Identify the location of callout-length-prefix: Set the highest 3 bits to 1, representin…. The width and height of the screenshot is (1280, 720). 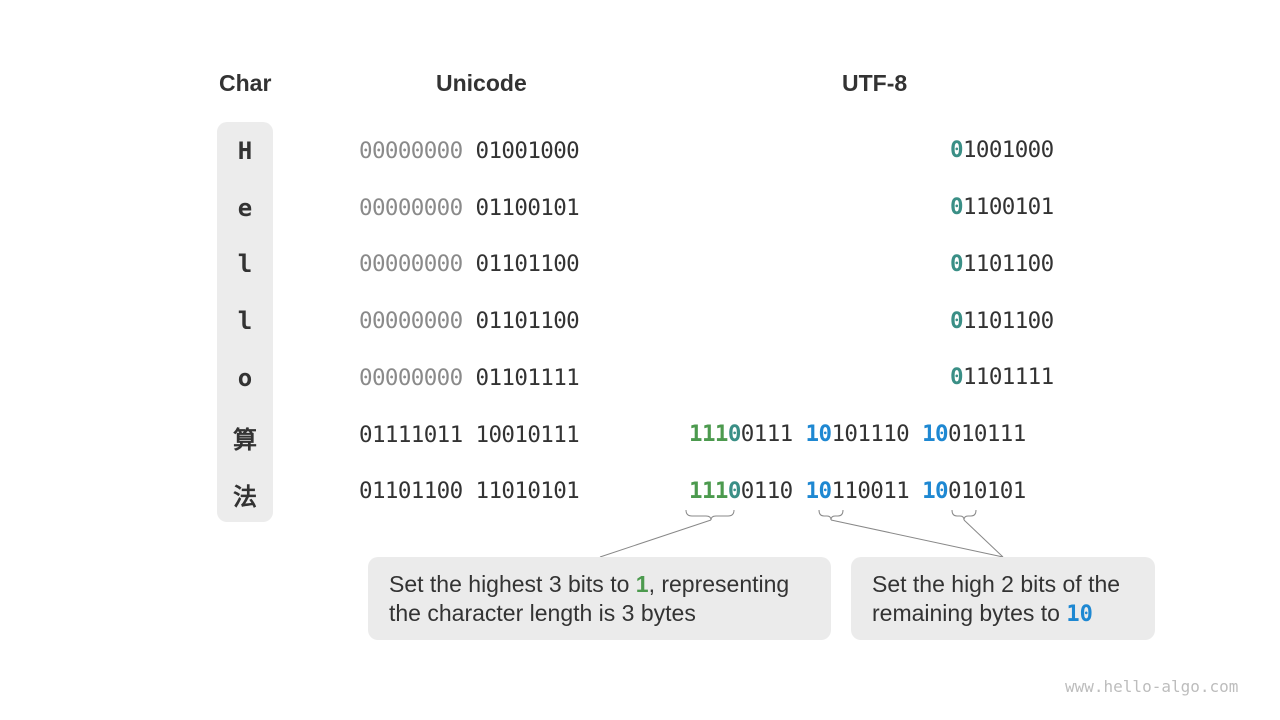
(599, 598).